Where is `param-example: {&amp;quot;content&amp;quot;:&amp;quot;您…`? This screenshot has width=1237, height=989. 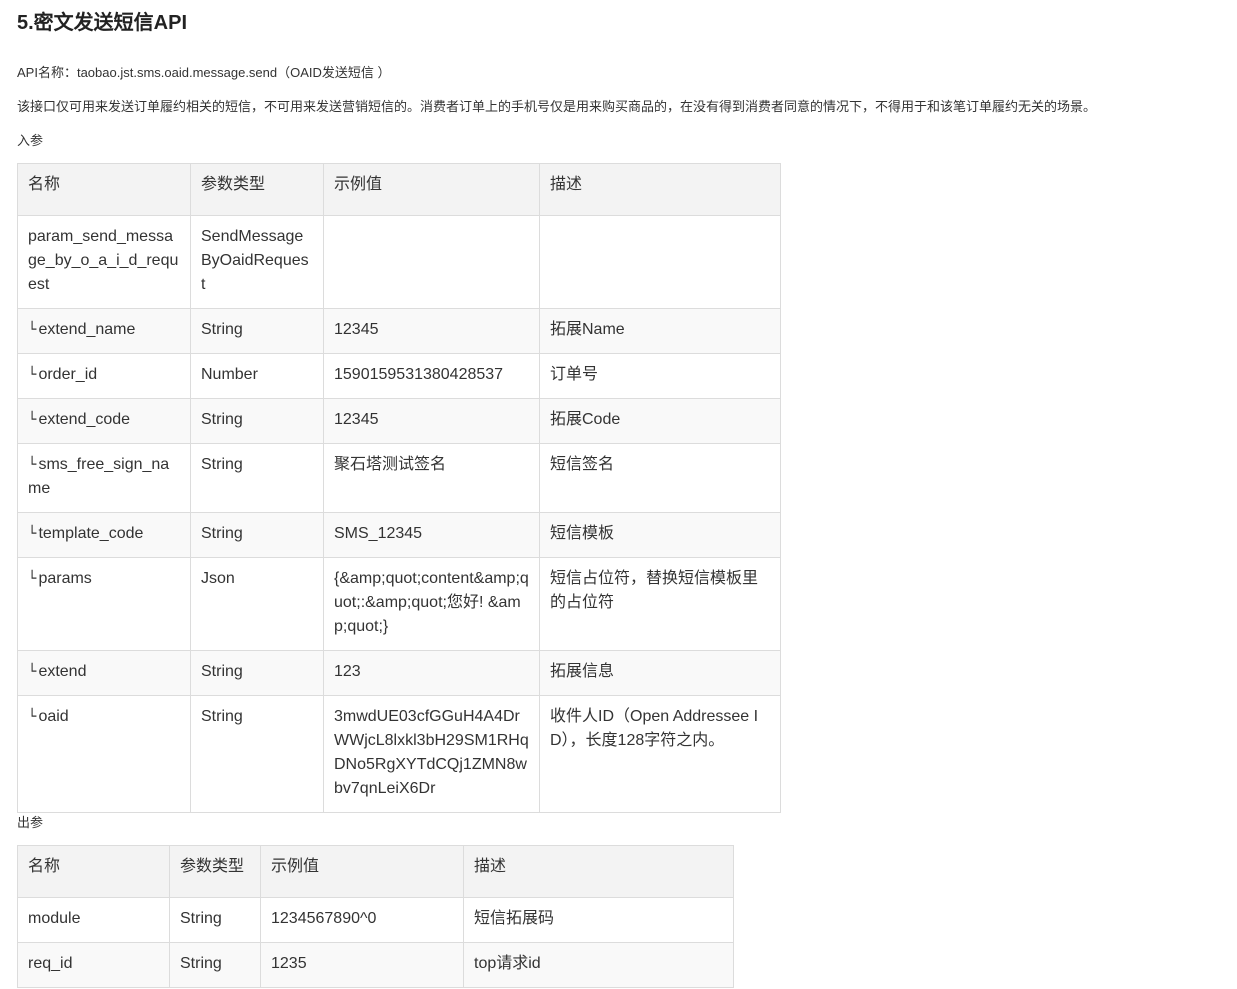 param-example: {&amp;quot;content&amp;quot;:&amp;quot;您… is located at coordinates (431, 604).